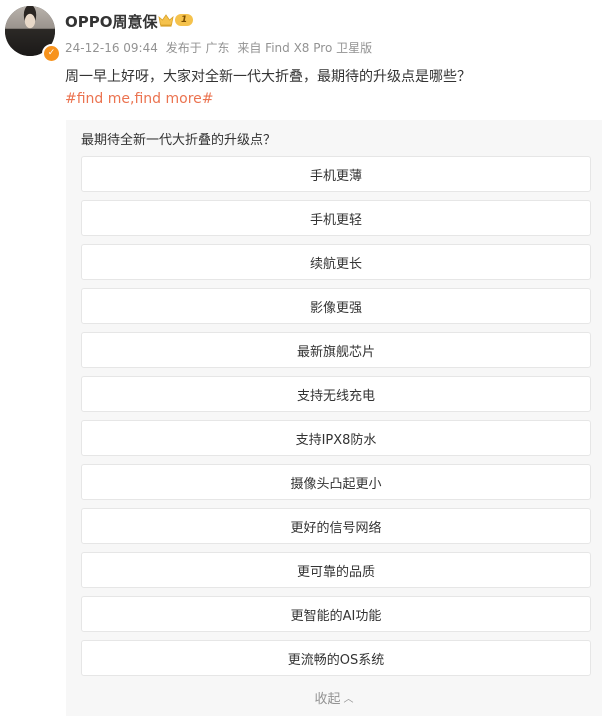 This screenshot has width=602, height=716. I want to click on poll-option: 更好的信号网络, so click(336, 526).